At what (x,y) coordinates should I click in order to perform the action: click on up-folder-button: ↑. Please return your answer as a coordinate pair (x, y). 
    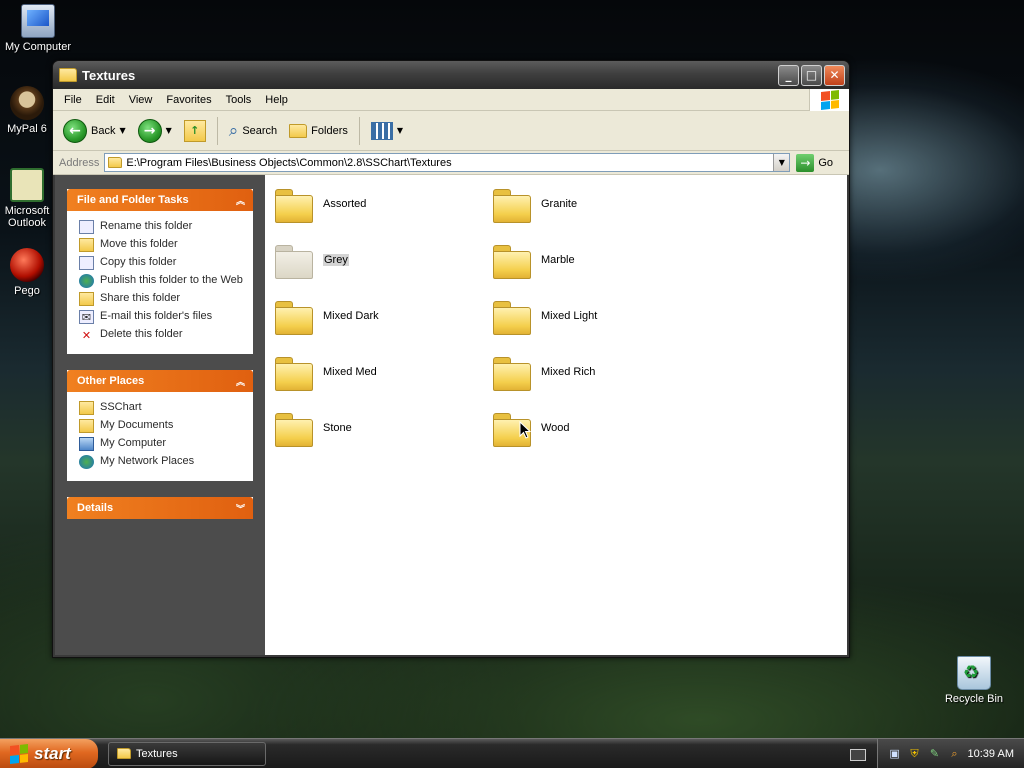
    Looking at the image, I should click on (195, 131).